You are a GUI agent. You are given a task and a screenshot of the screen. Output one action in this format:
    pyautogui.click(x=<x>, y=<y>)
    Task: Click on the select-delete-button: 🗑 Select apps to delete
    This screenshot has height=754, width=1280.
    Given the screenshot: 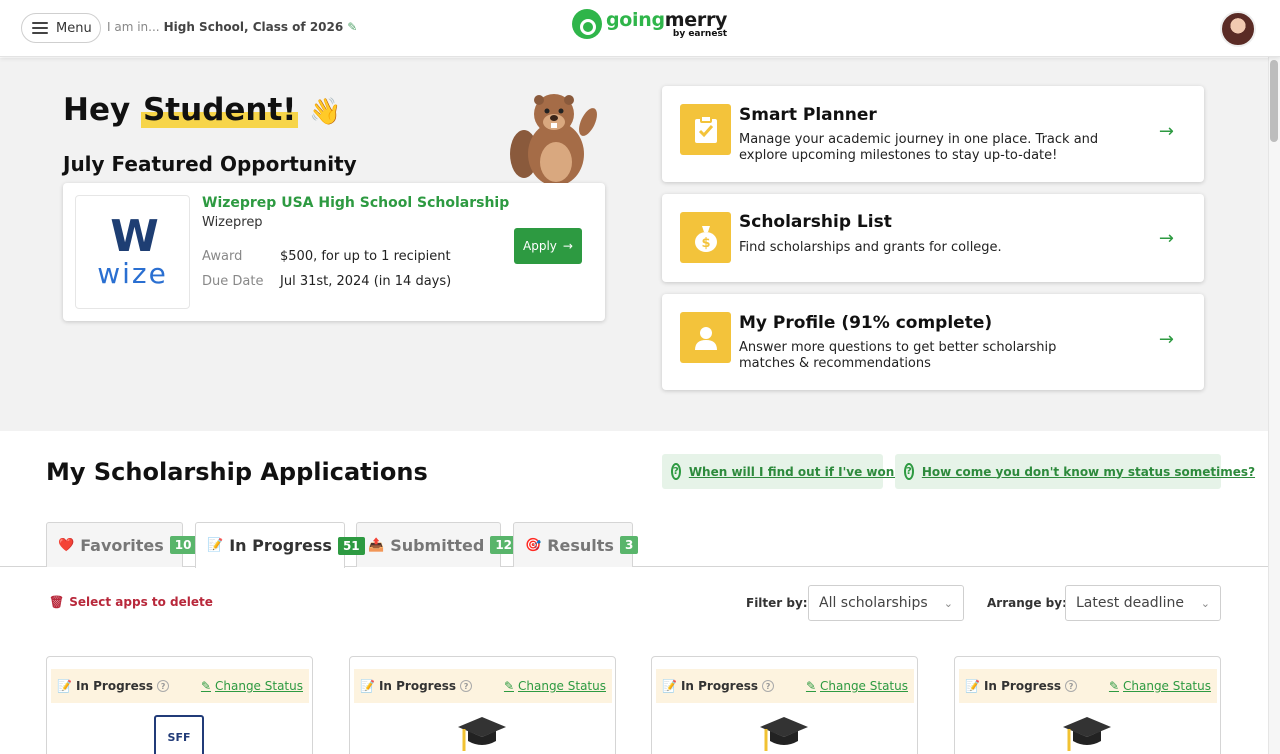 What is the action you would take?
    pyautogui.click(x=131, y=602)
    